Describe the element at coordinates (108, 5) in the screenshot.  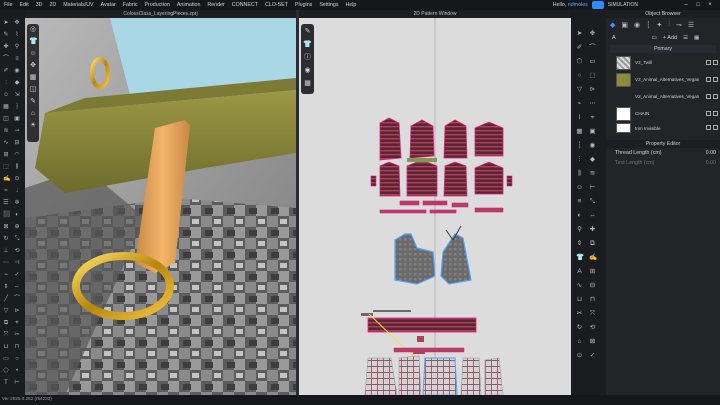
I see `menu-avatar: Avatar` at that location.